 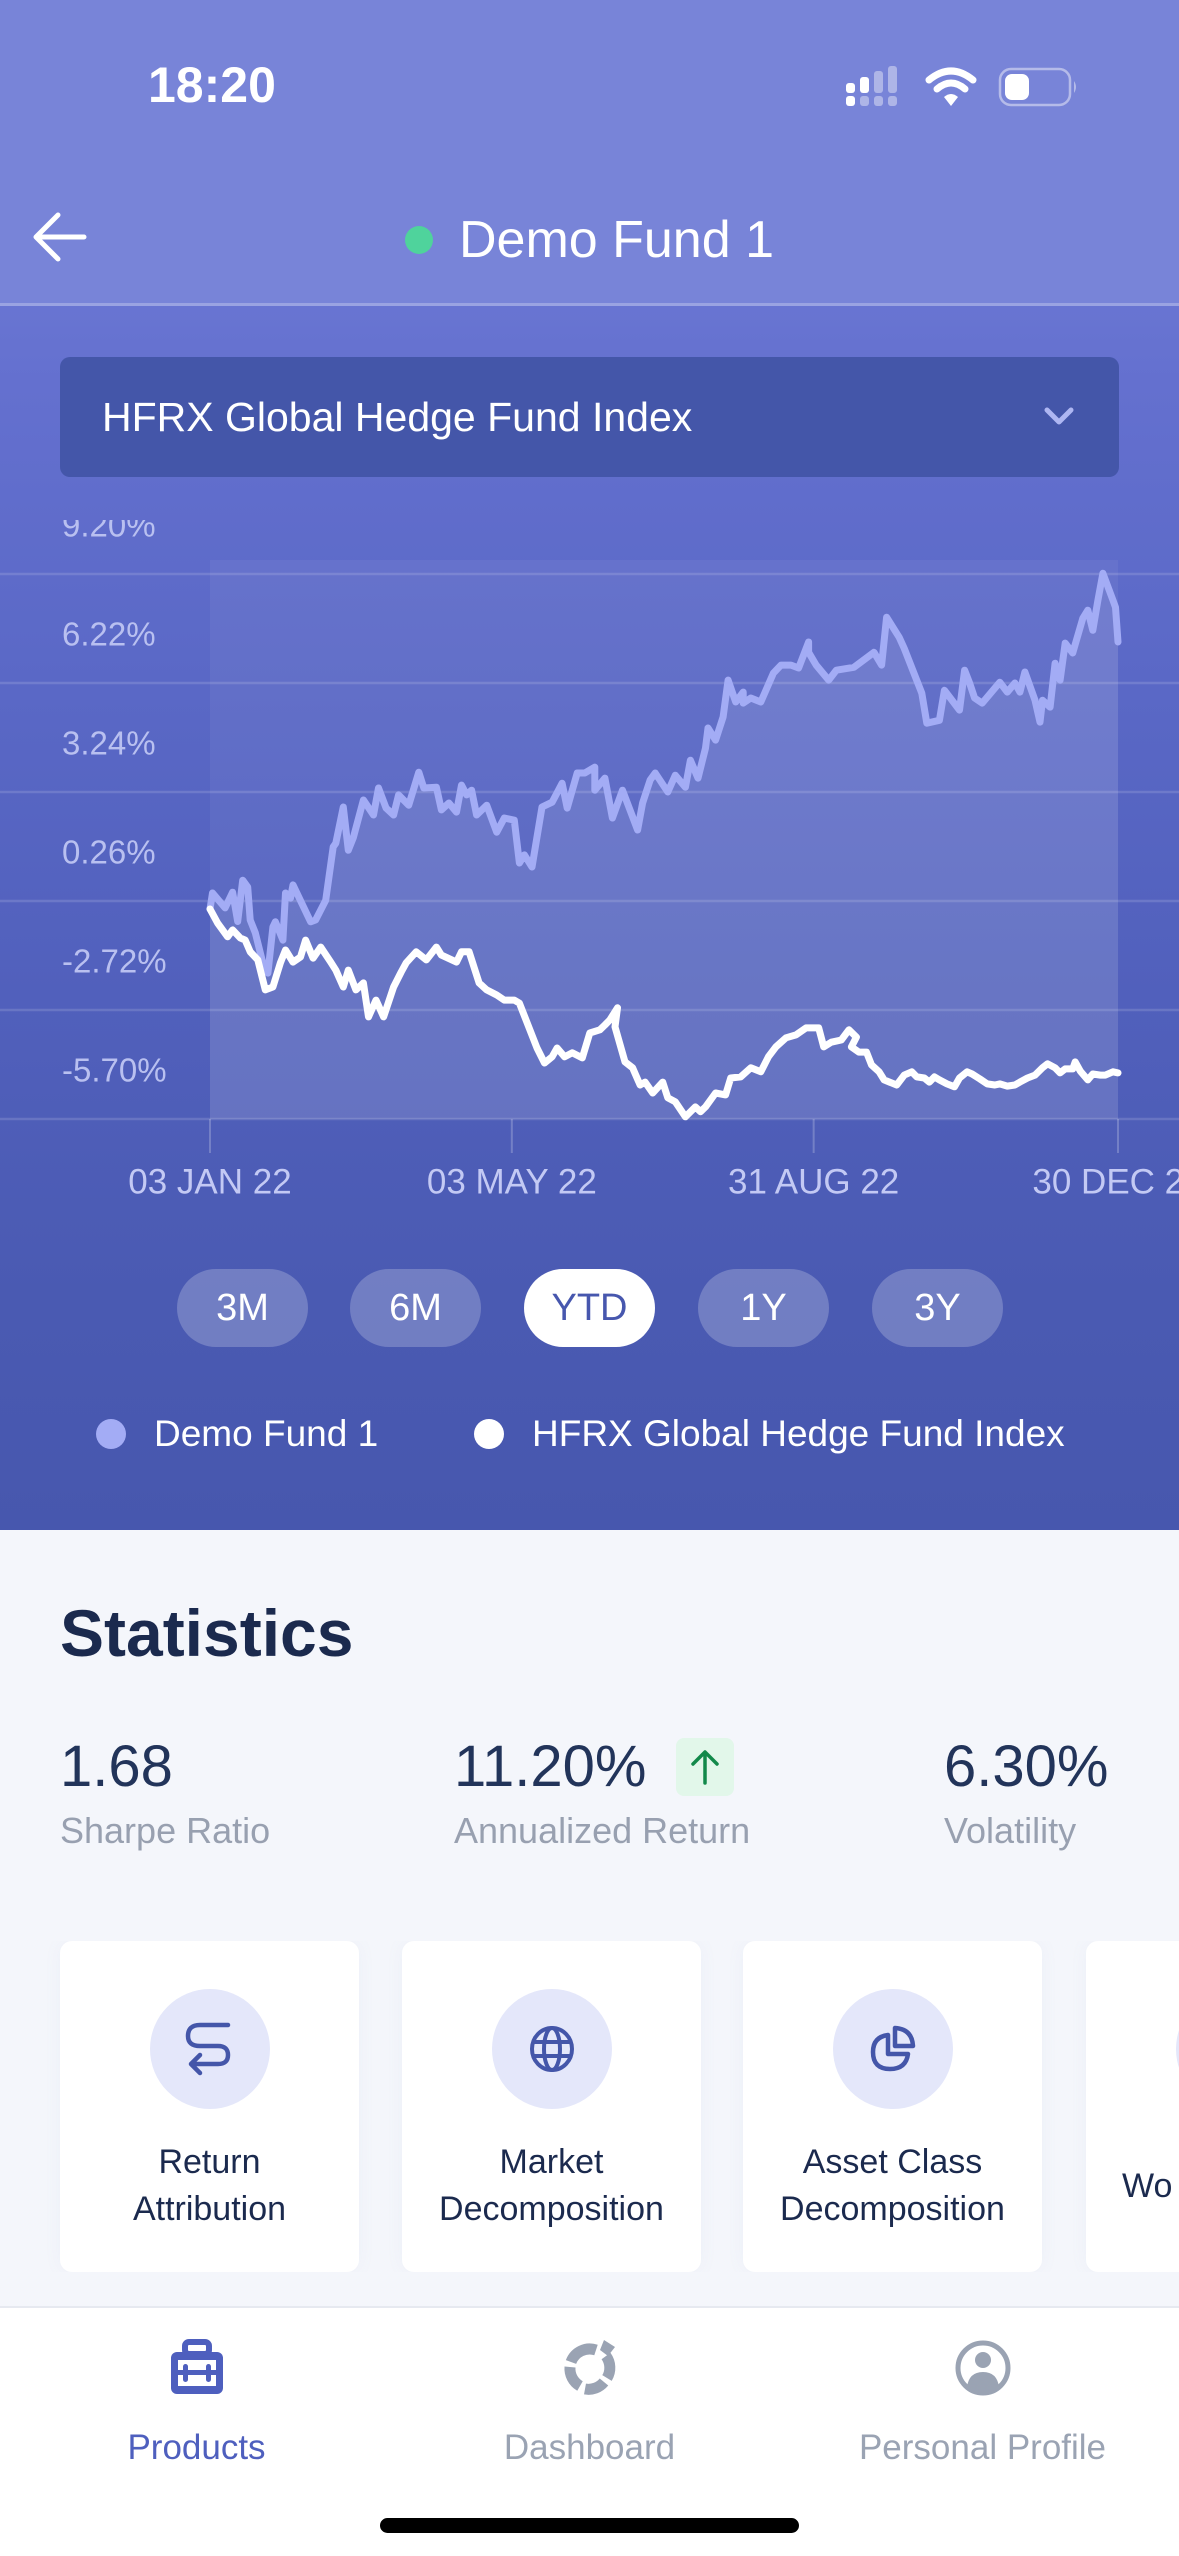 What do you see at coordinates (892, 2162) in the screenshot?
I see `card-label-line: Asset Class` at bounding box center [892, 2162].